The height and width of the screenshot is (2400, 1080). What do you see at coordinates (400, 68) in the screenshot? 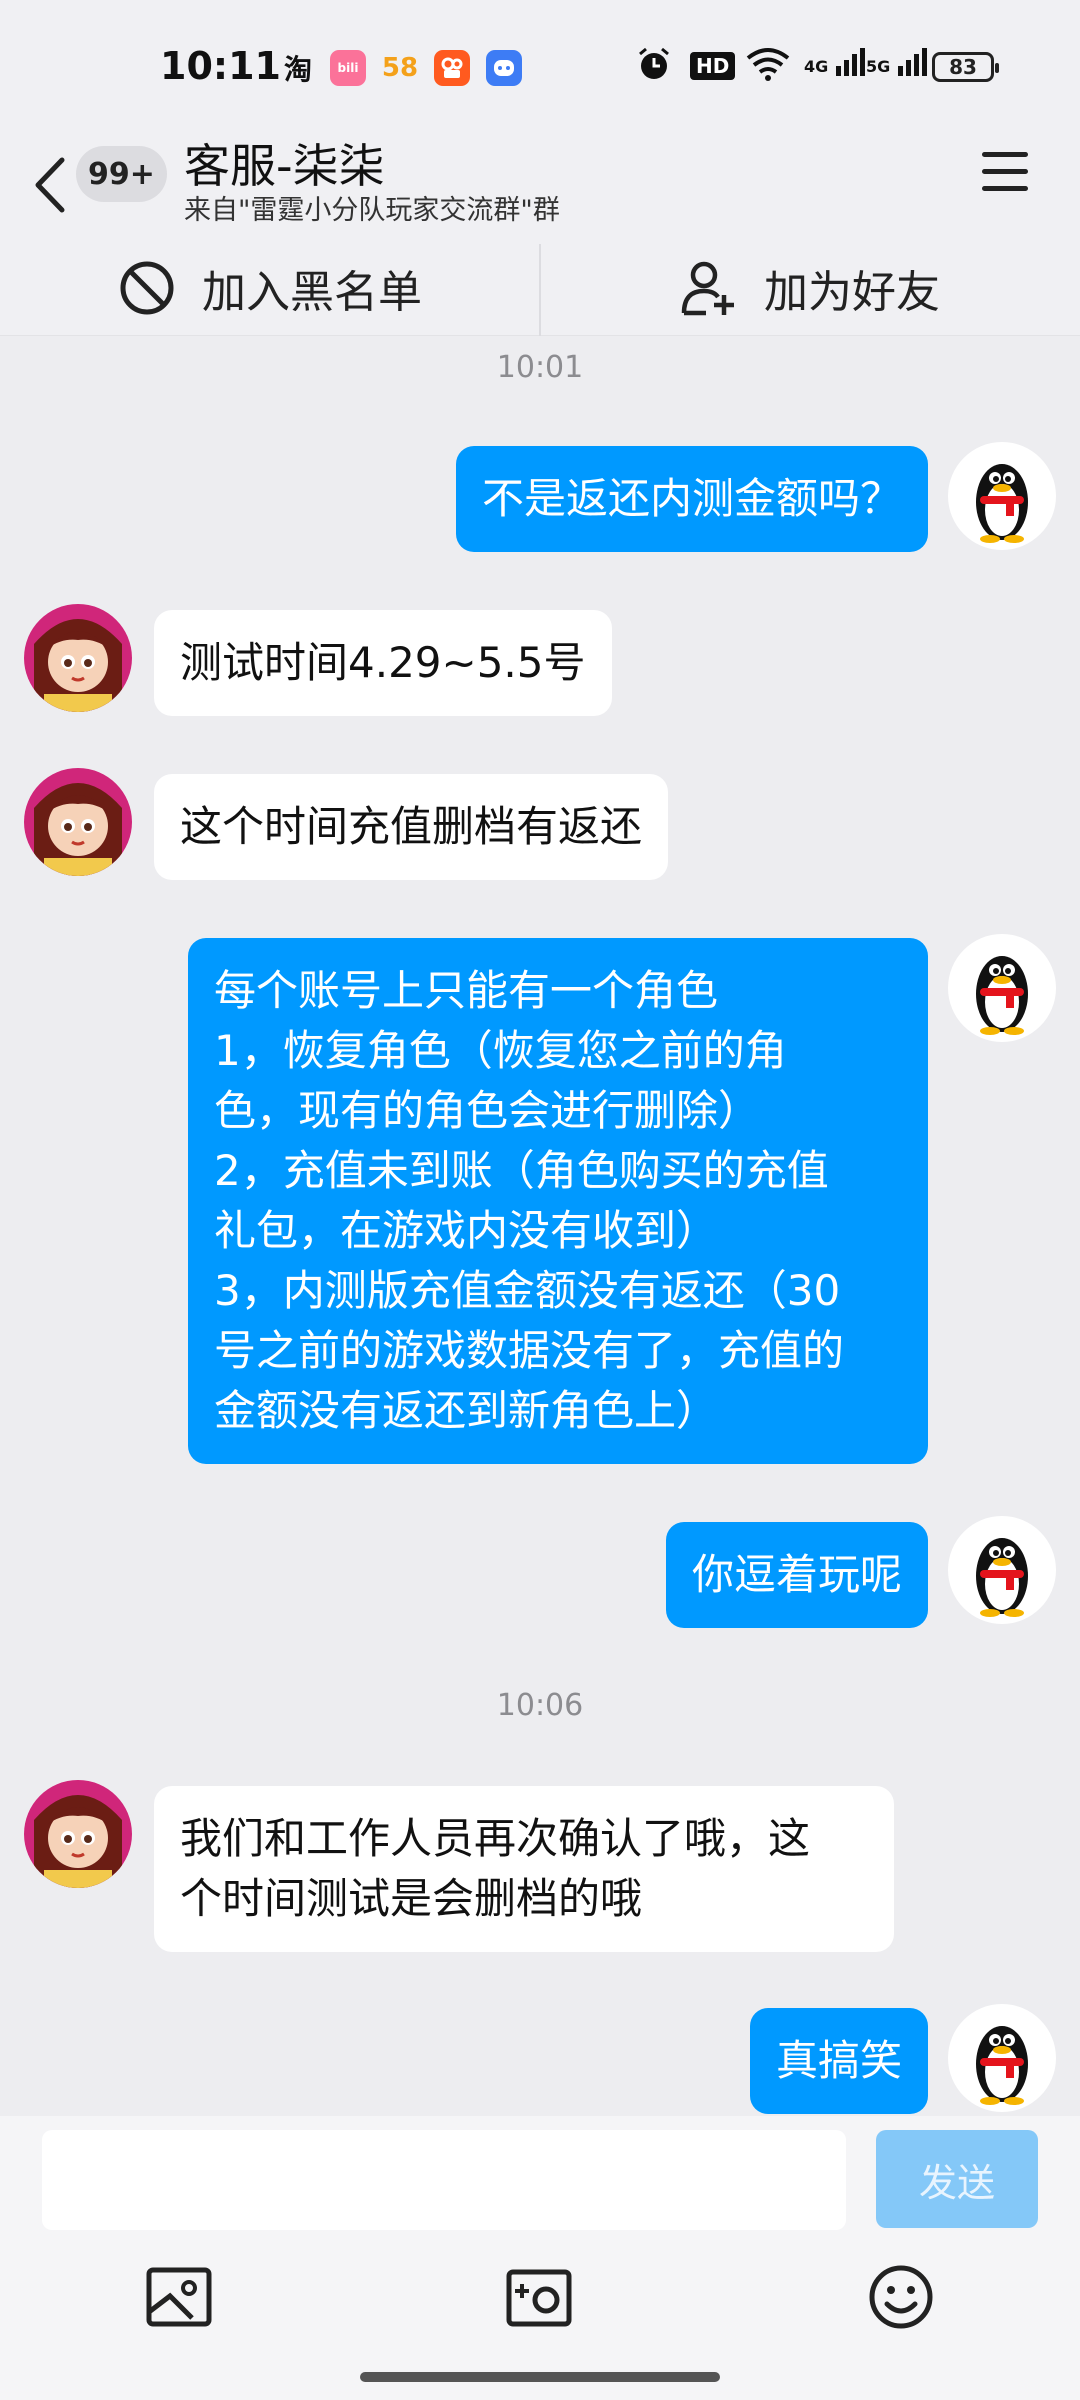
I see `58-icon: 58` at bounding box center [400, 68].